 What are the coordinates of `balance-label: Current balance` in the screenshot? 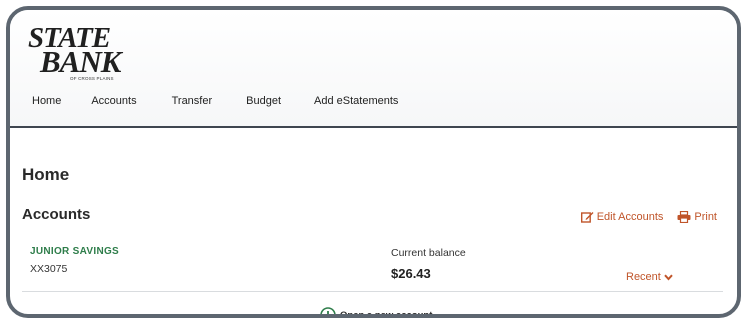 It's located at (428, 253).